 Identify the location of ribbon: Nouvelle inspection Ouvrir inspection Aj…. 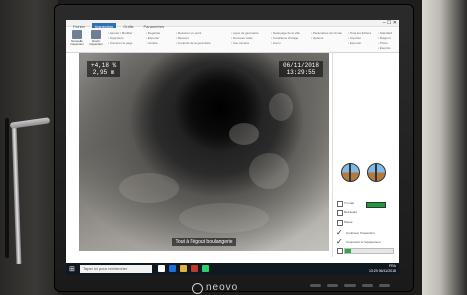
(232, 40).